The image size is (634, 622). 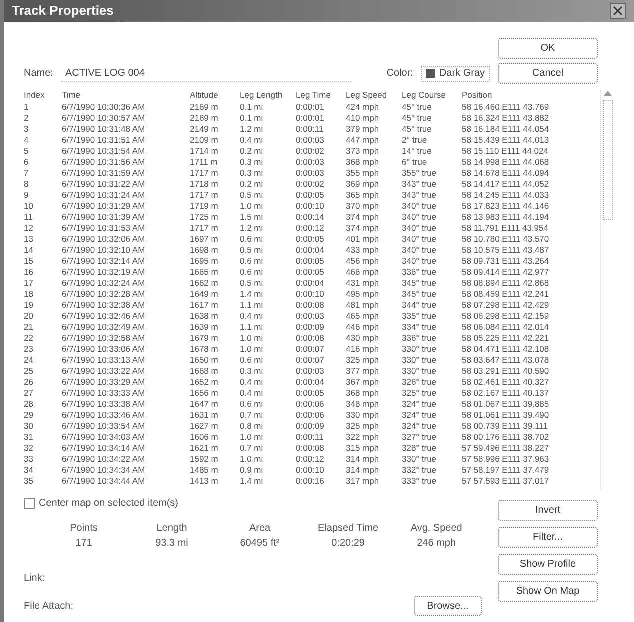 I want to click on table-cell-text: 26, so click(x=29, y=382).